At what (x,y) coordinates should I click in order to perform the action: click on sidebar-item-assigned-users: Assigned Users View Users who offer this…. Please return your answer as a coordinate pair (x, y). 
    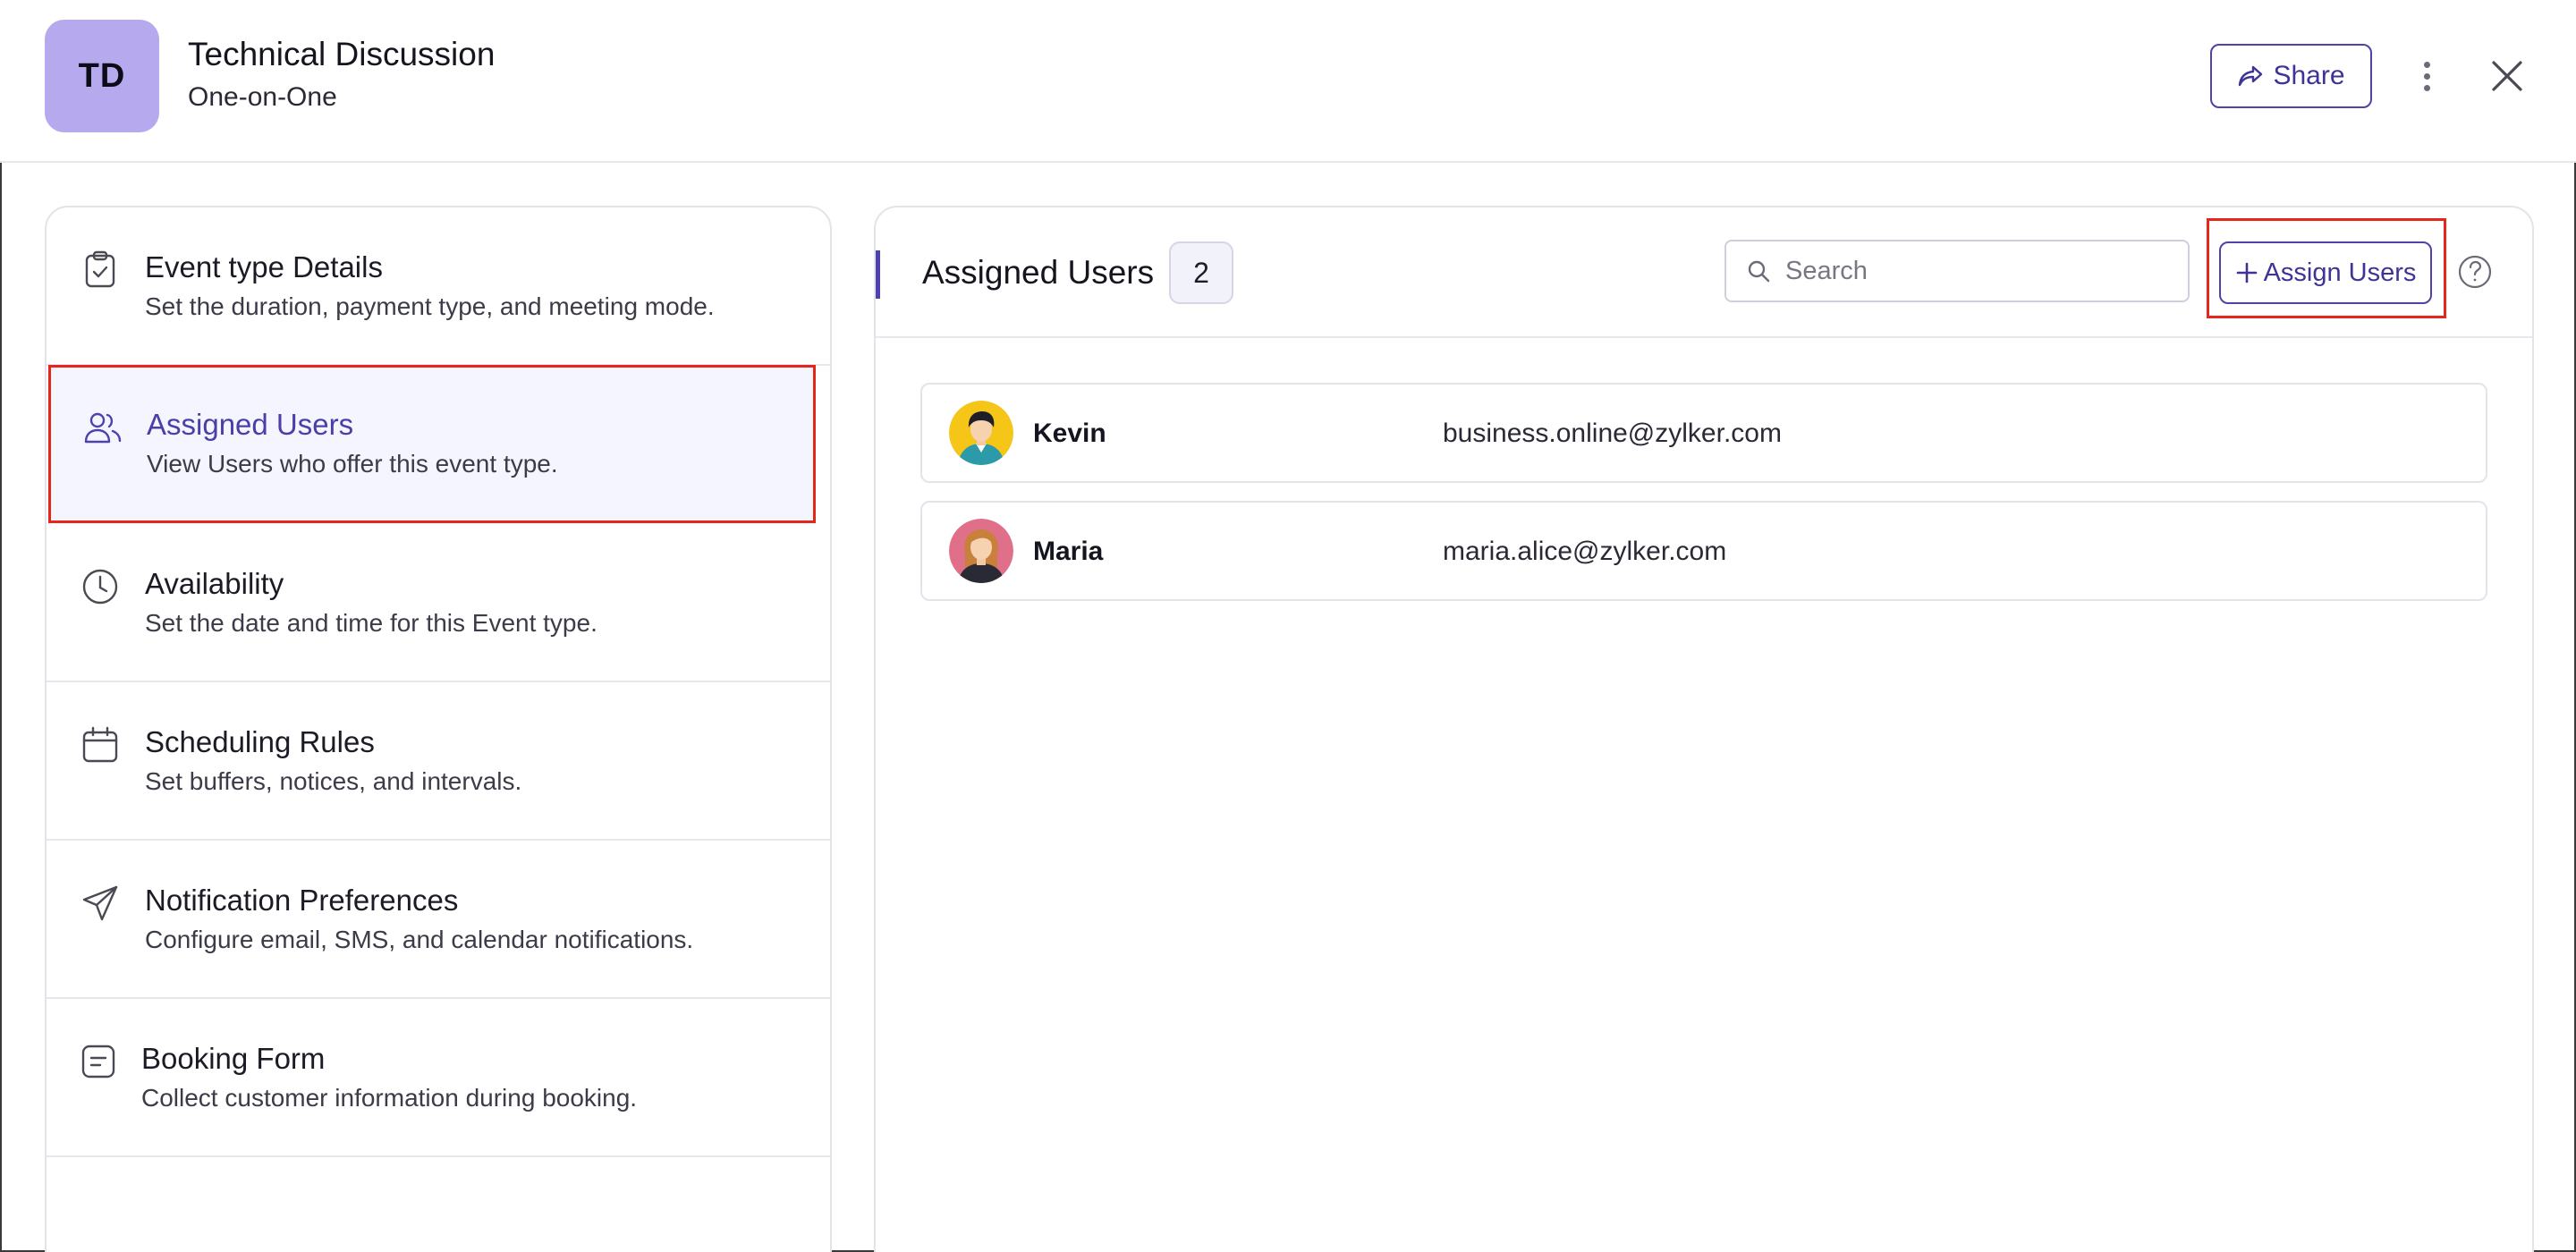
    Looking at the image, I should click on (432, 444).